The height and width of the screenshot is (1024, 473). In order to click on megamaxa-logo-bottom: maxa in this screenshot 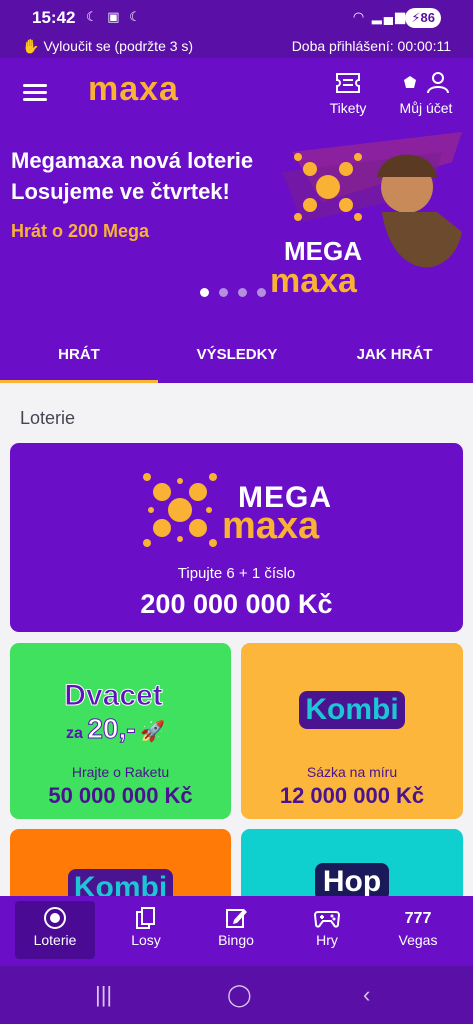, I will do `click(271, 526)`.